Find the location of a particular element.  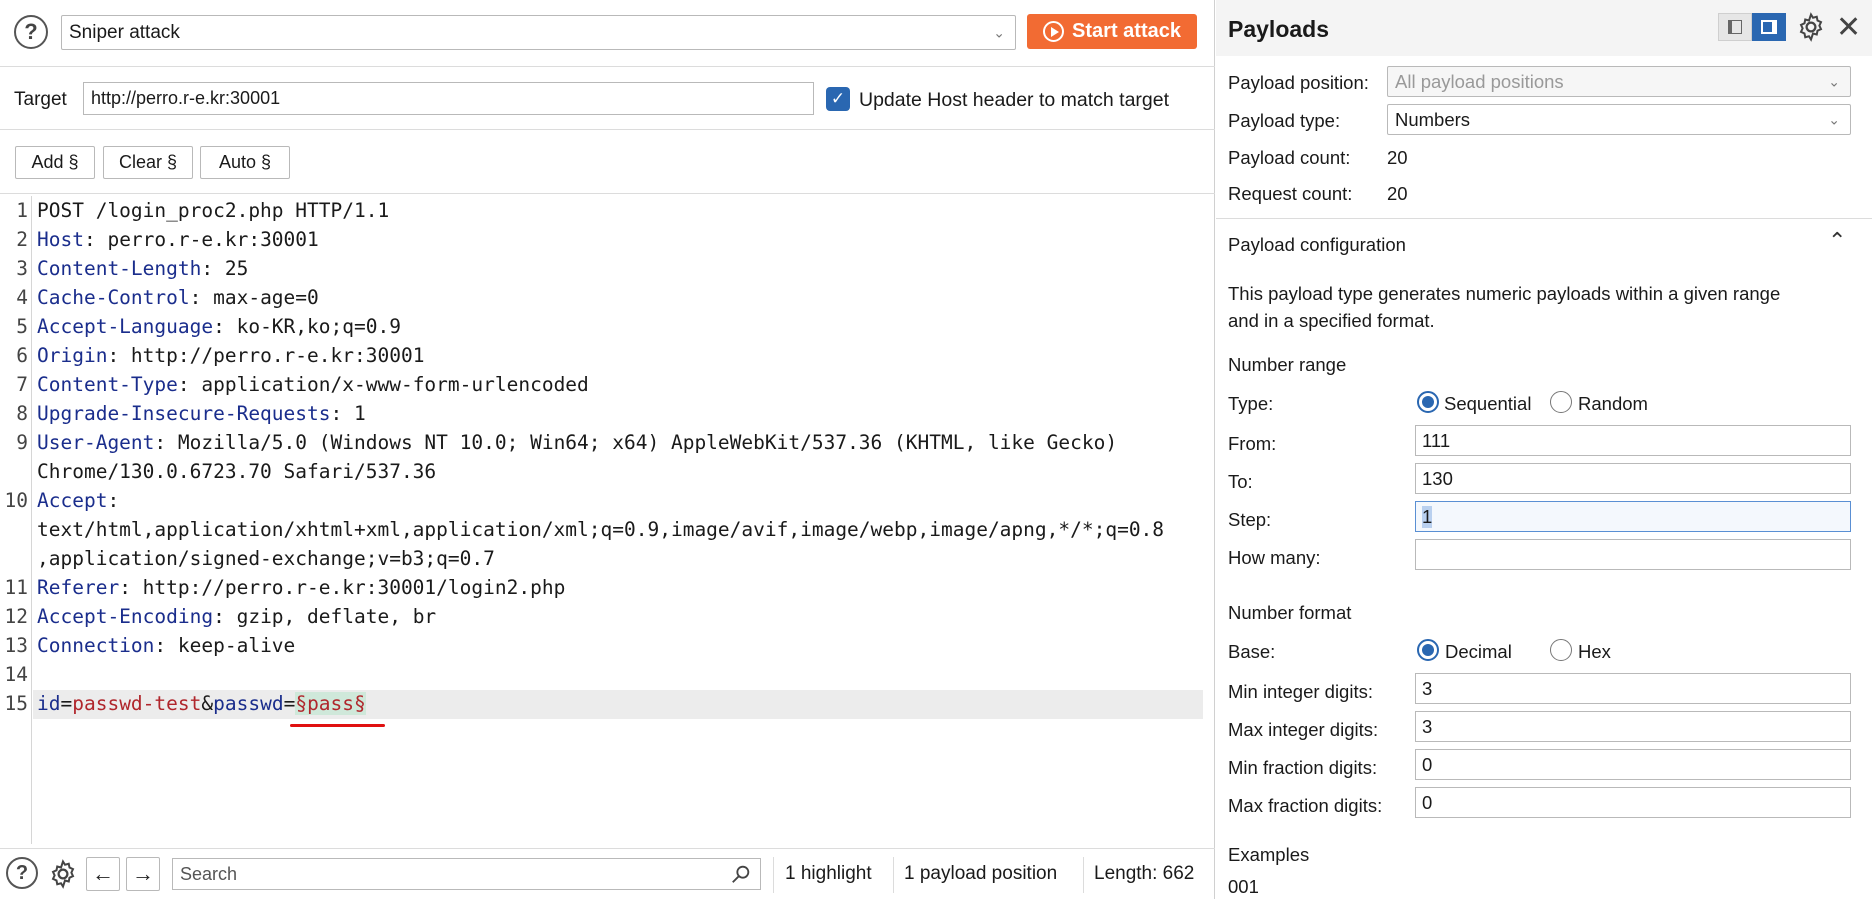

header-value: : 25 is located at coordinates (225, 268).